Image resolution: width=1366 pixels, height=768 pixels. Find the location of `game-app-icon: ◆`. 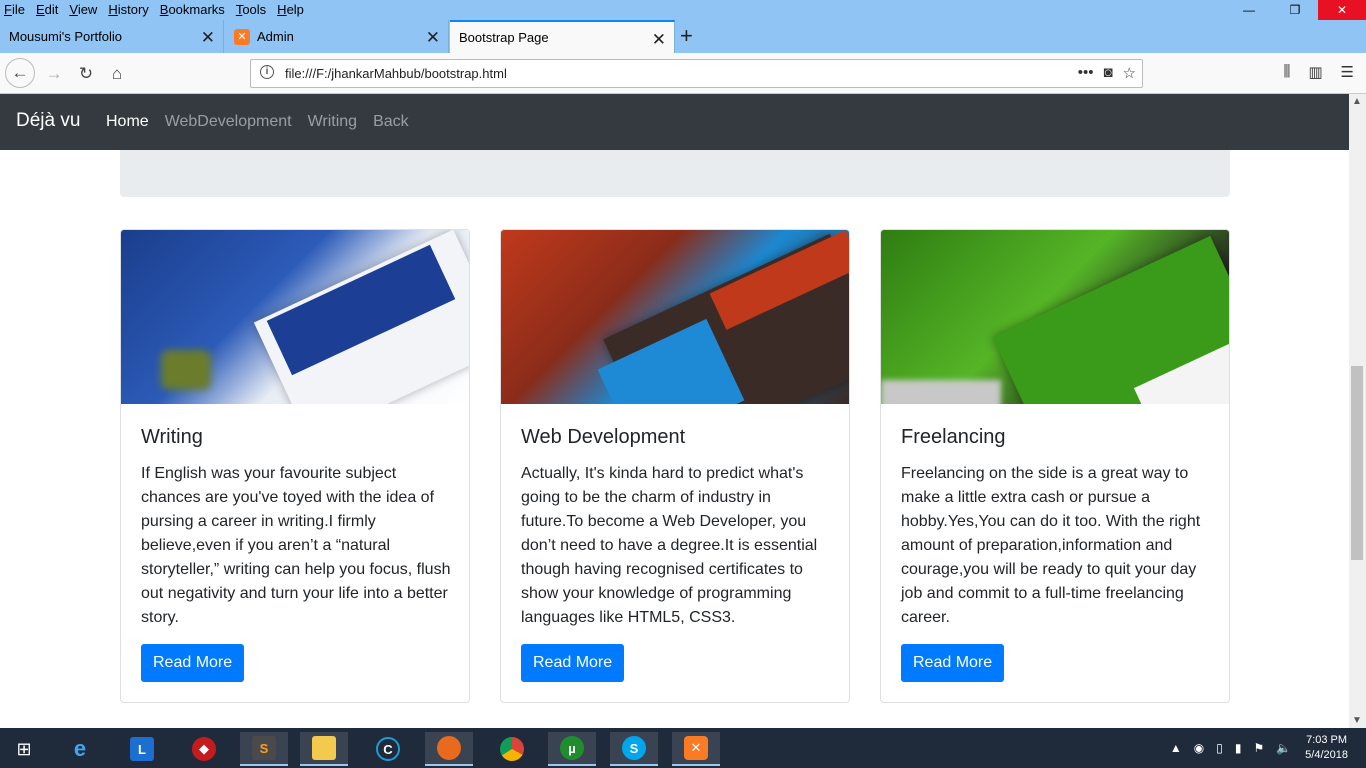

game-app-icon: ◆ is located at coordinates (204, 749).